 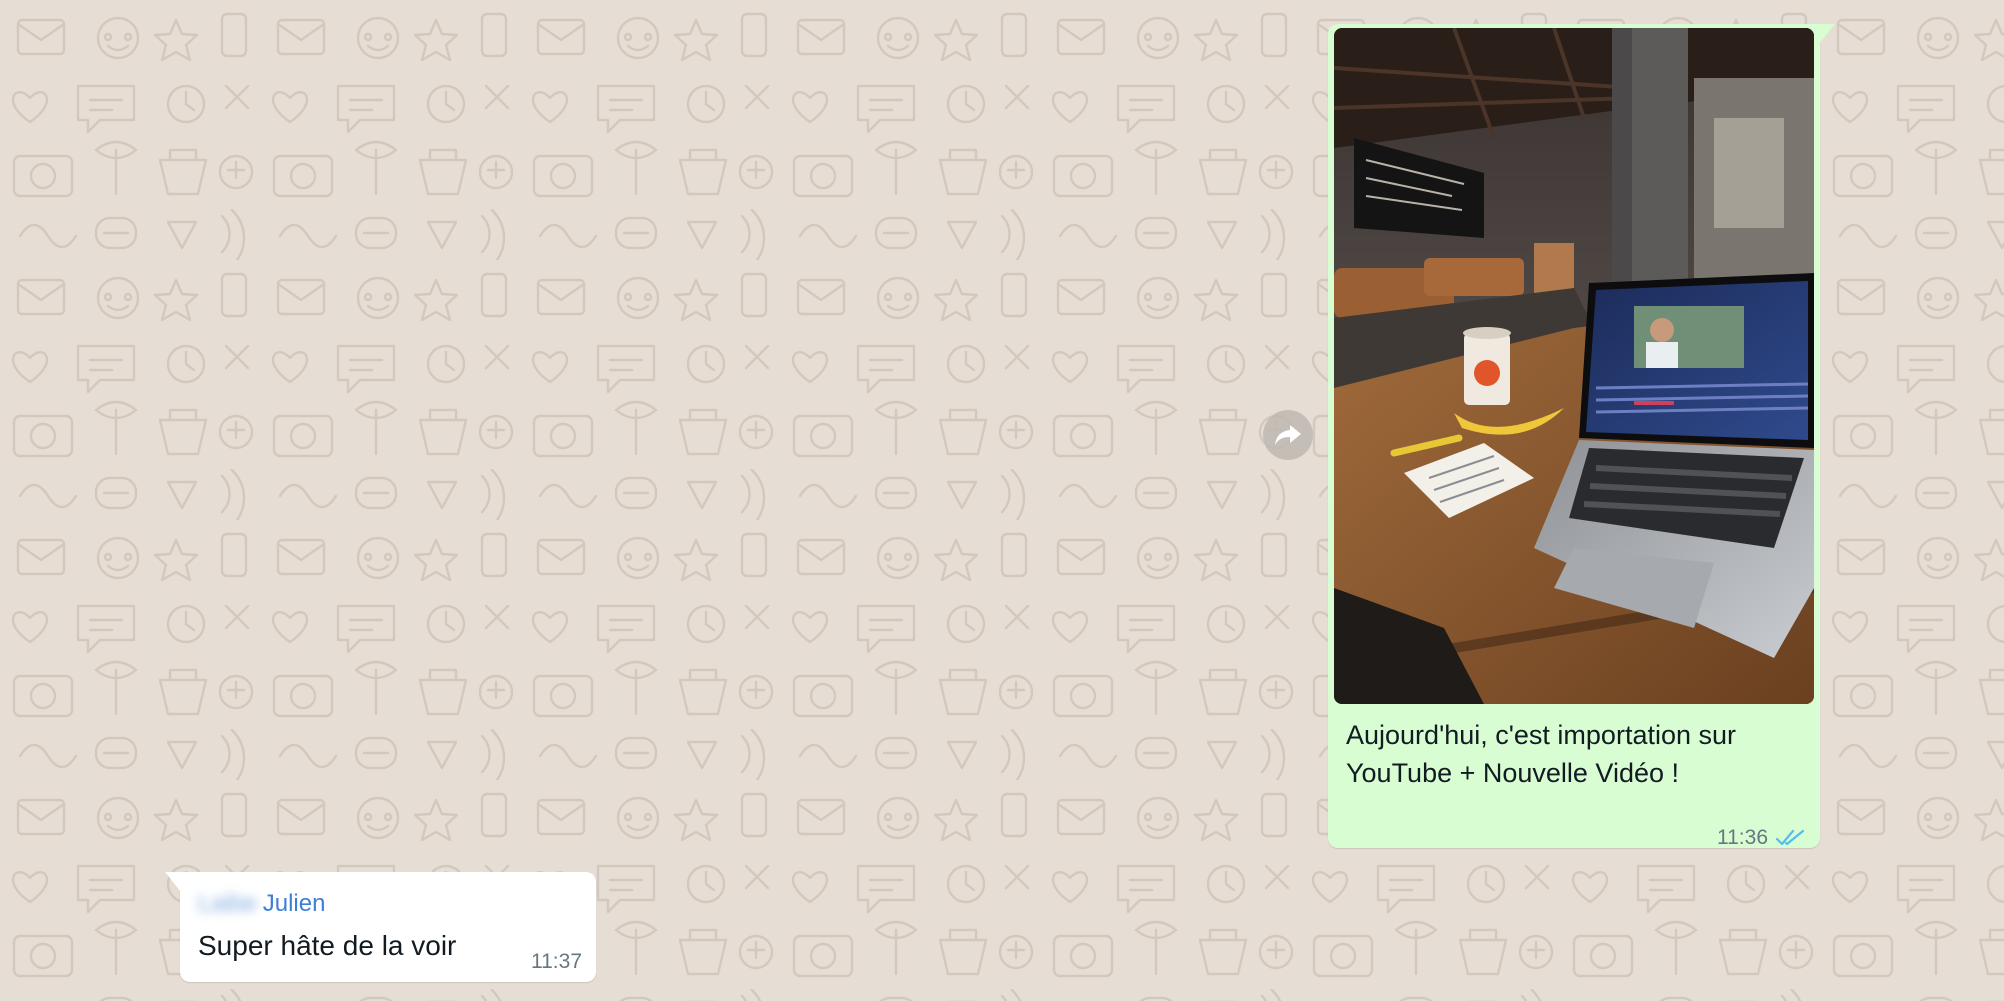 What do you see at coordinates (1742, 837) in the screenshot?
I see `message-time: 11:36` at bounding box center [1742, 837].